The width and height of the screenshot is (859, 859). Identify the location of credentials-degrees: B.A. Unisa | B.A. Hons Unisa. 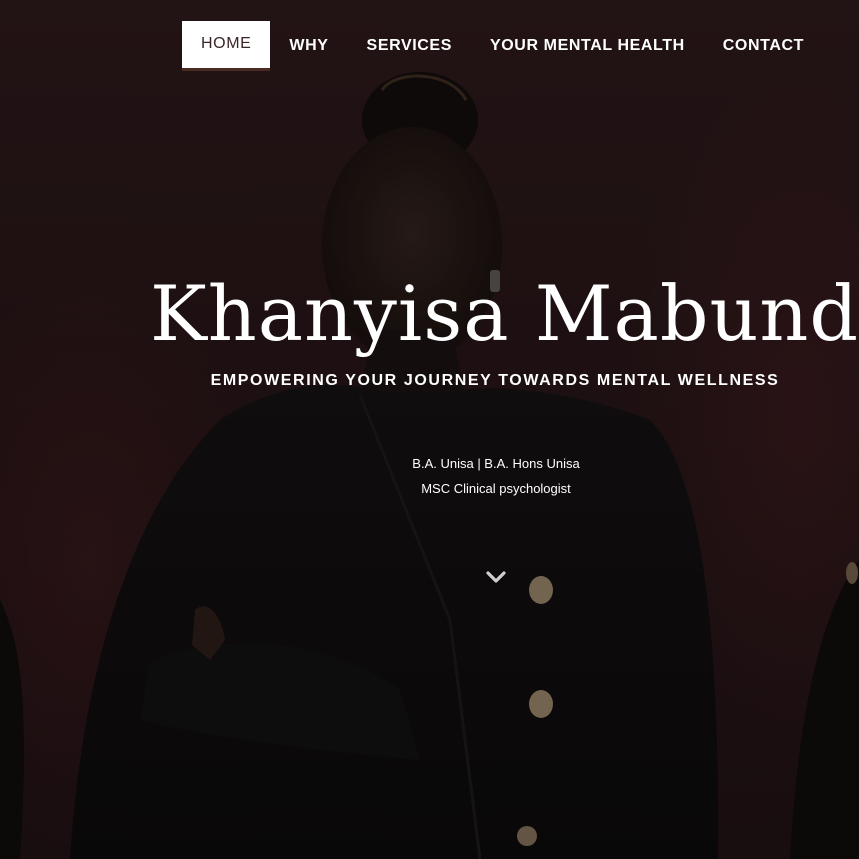
(496, 463).